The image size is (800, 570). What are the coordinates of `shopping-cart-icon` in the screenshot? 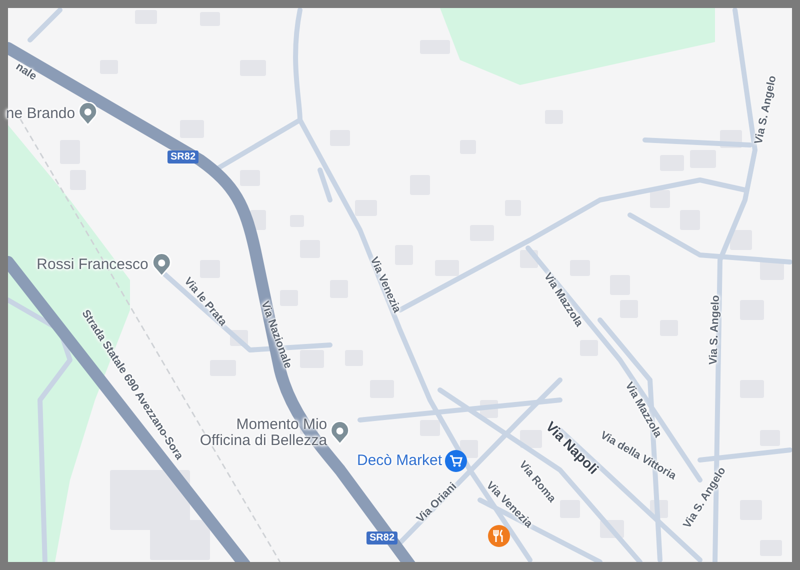 It's located at (456, 461).